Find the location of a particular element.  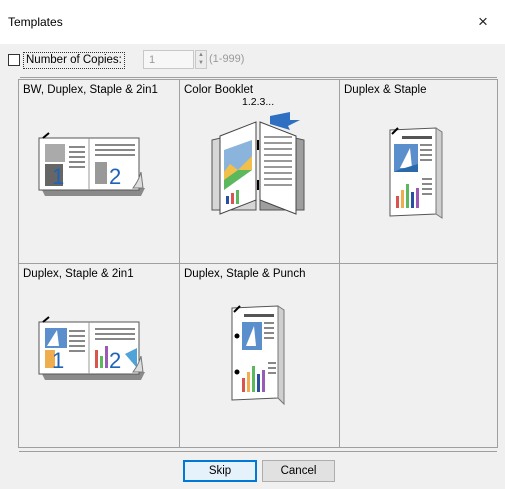

duplex-staple-punch-icon is located at coordinates (258, 355).